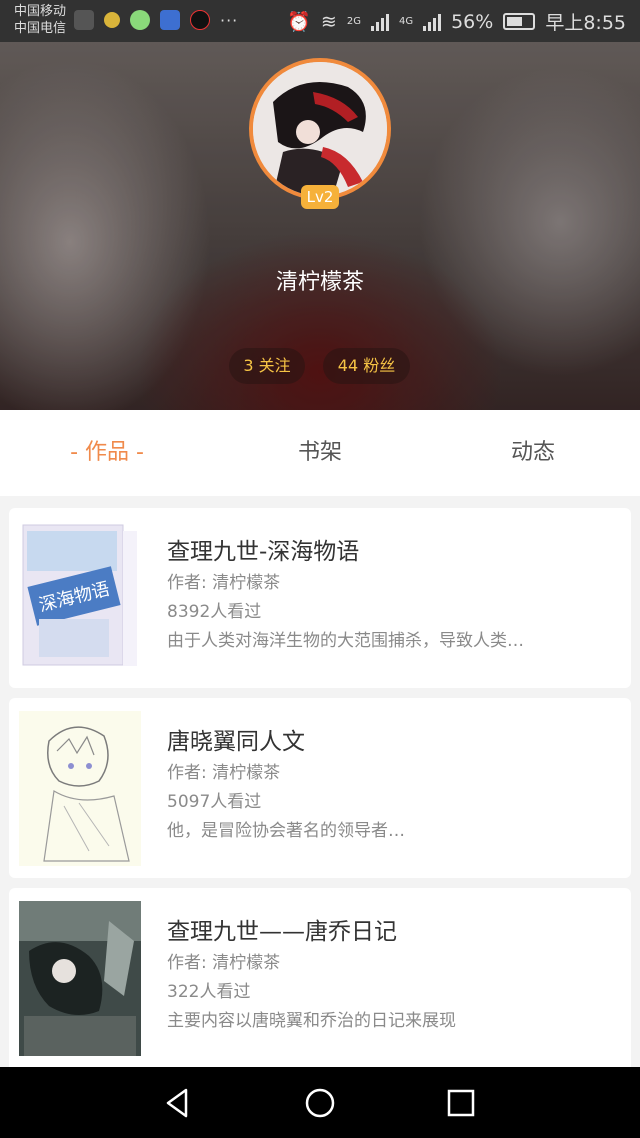 The image size is (640, 1138). What do you see at coordinates (200, 20) in the screenshot?
I see `tiktok-icon` at bounding box center [200, 20].